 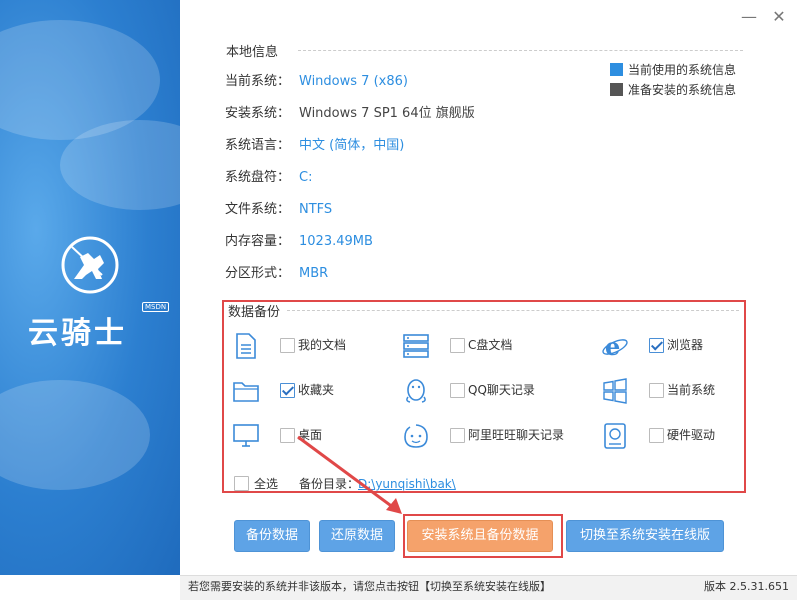 I want to click on backup-item-desktop: 桌面, so click(x=312, y=435).